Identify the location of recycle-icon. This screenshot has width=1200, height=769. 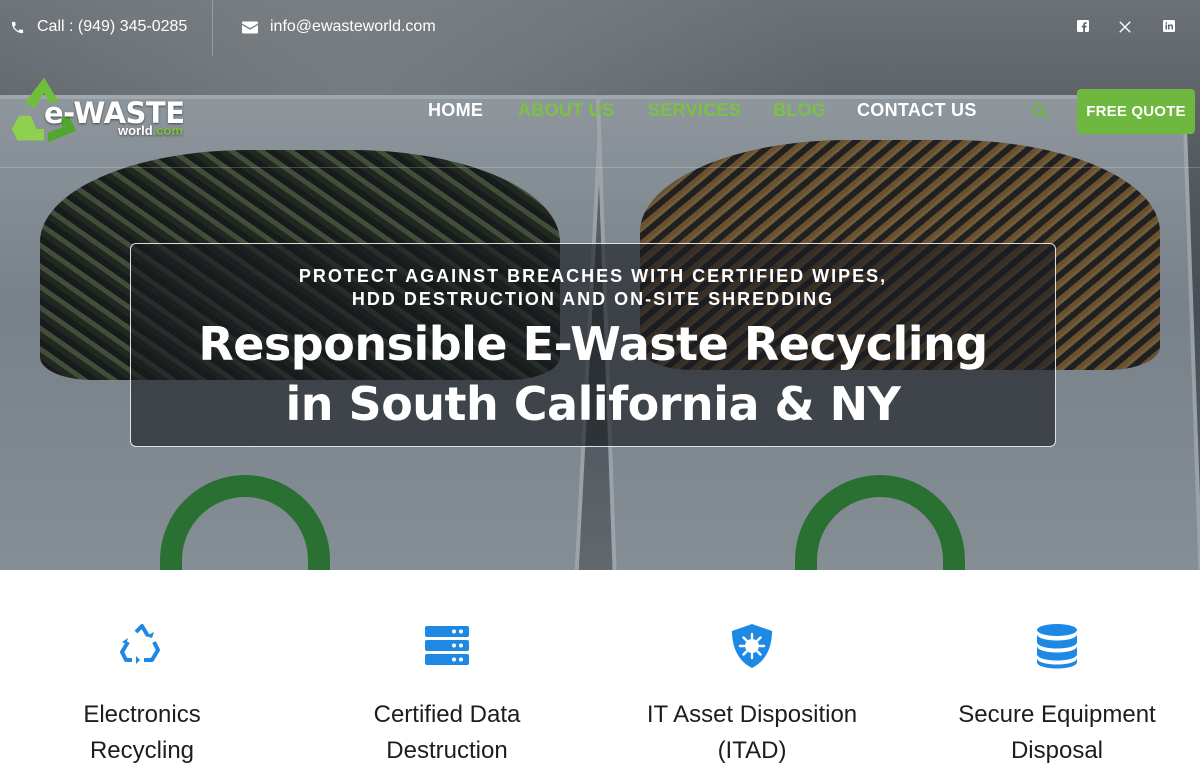
(140, 644).